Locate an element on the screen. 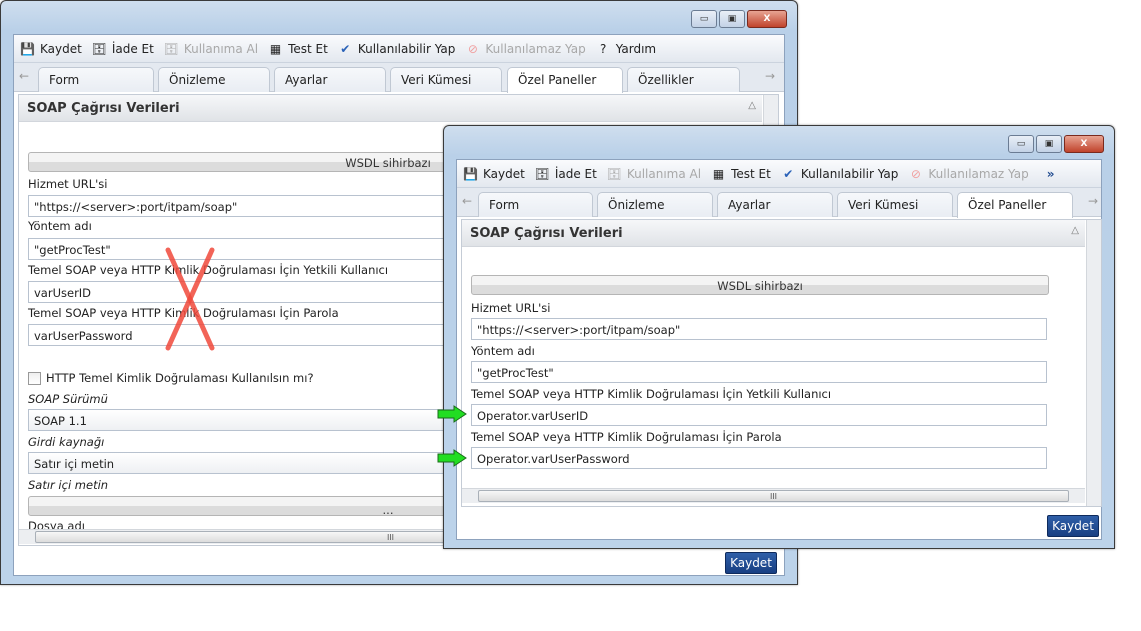 This screenshot has height=631, width=1141. help-tool: ? Yardım is located at coordinates (626, 48).